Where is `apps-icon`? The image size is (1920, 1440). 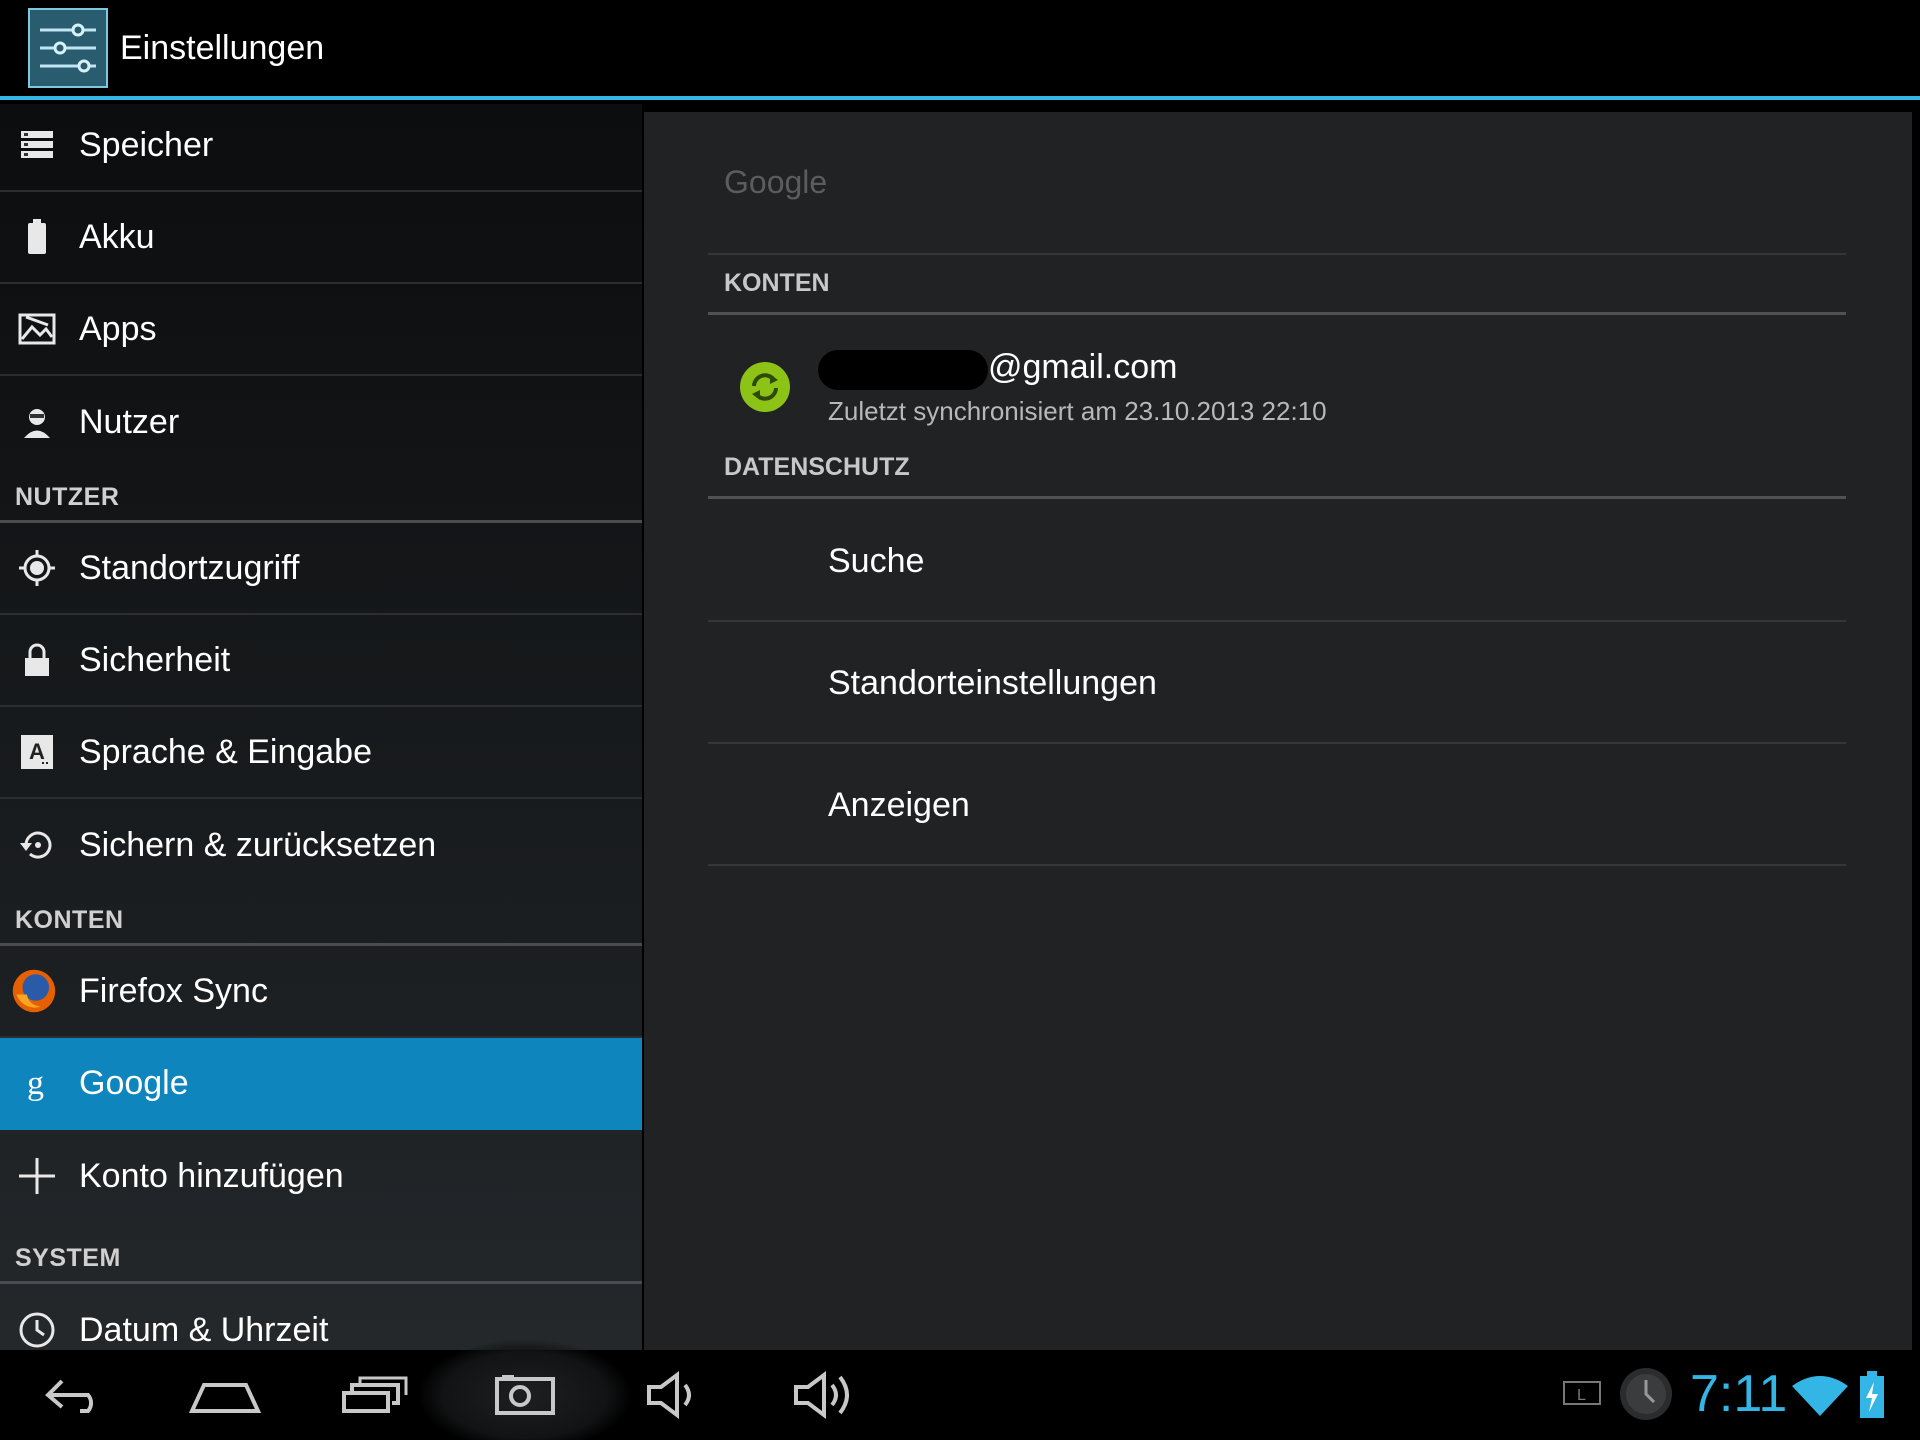
apps-icon is located at coordinates (37, 329).